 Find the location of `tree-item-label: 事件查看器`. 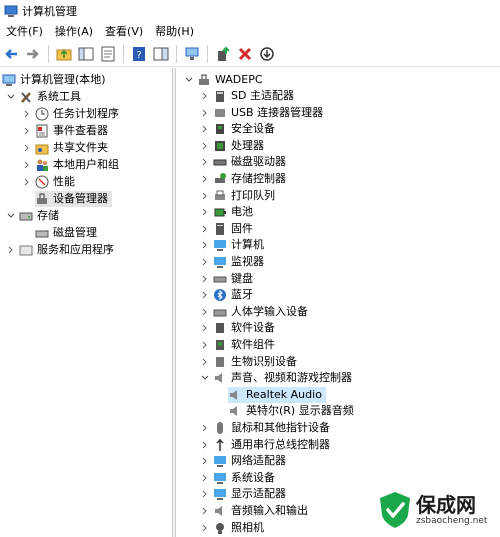

tree-item-label: 事件查看器 is located at coordinates (80, 130).